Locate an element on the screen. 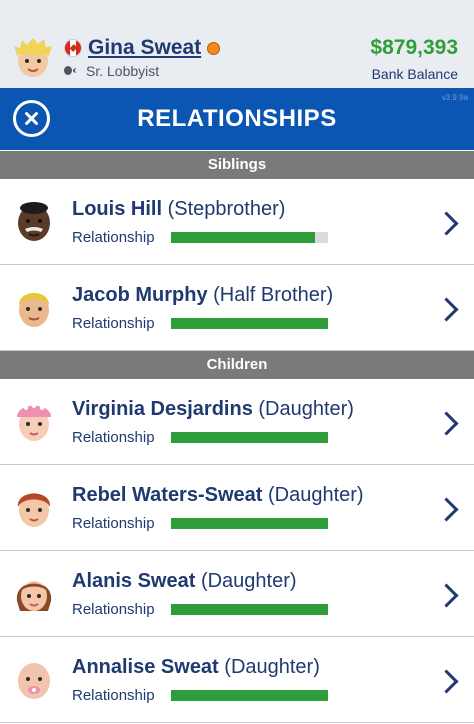  relationship-row: Jacob Murphy (Half Brother) Relationship is located at coordinates (237, 308).